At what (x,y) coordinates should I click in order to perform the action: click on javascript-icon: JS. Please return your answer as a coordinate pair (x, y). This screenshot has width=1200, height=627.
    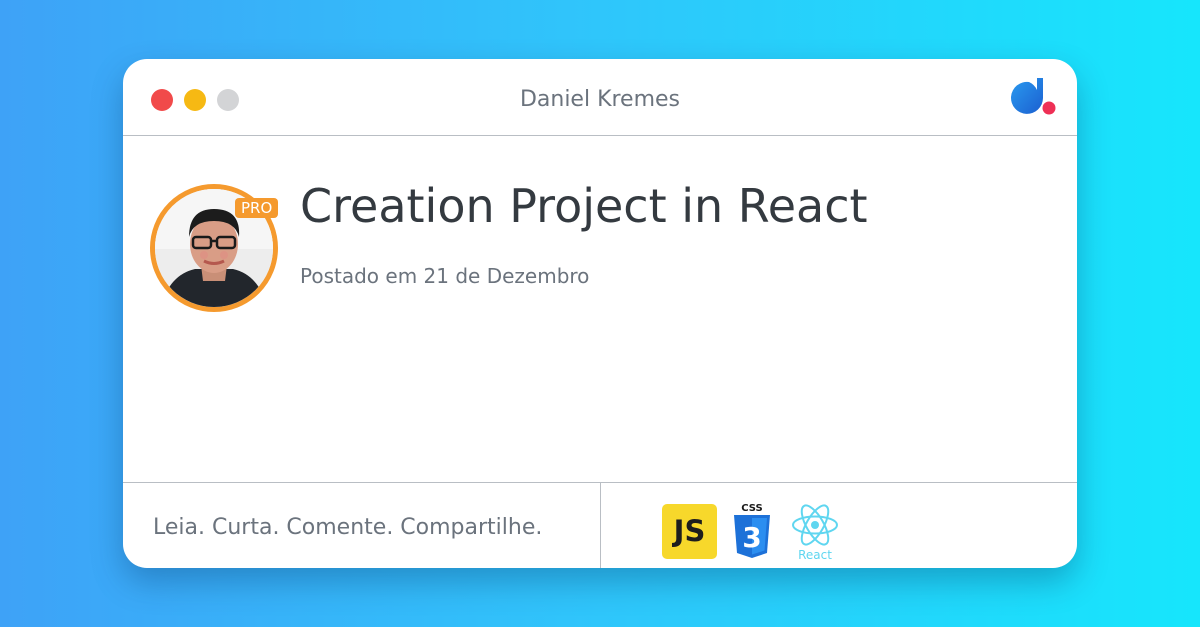
    Looking at the image, I should click on (689, 531).